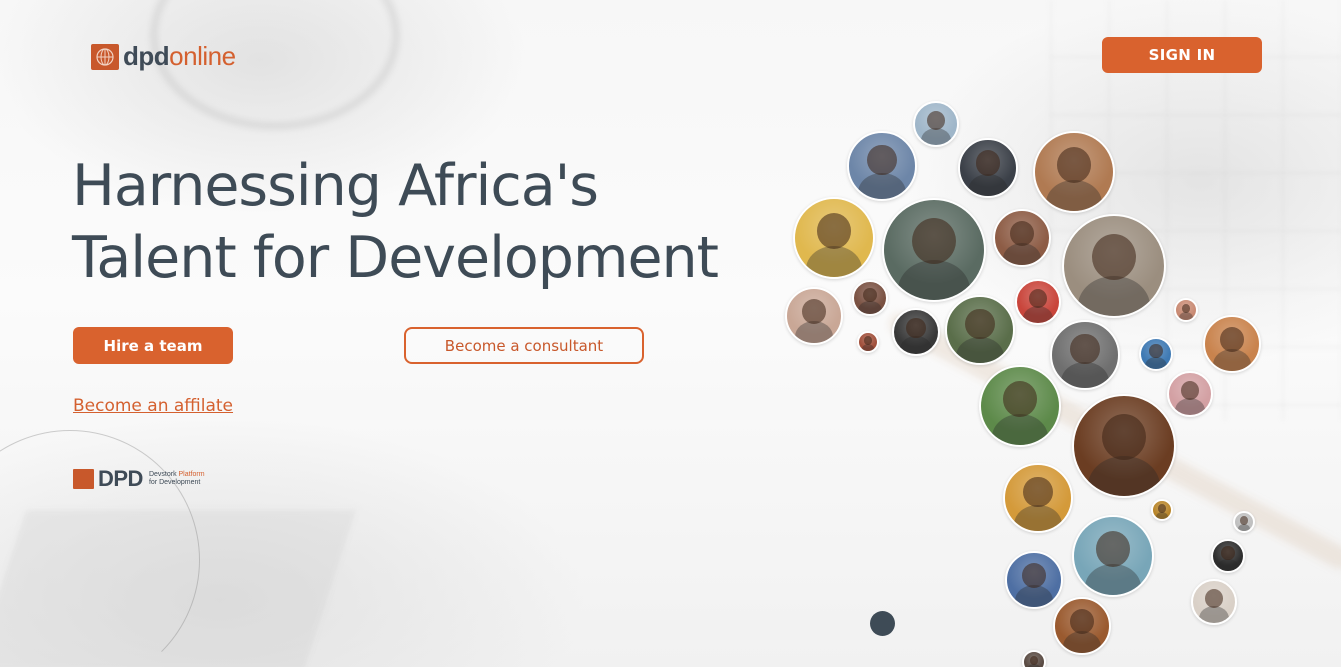 This screenshot has width=1341, height=667. I want to click on dpd-logo-tagline: Devstork Platform for Development, so click(177, 479).